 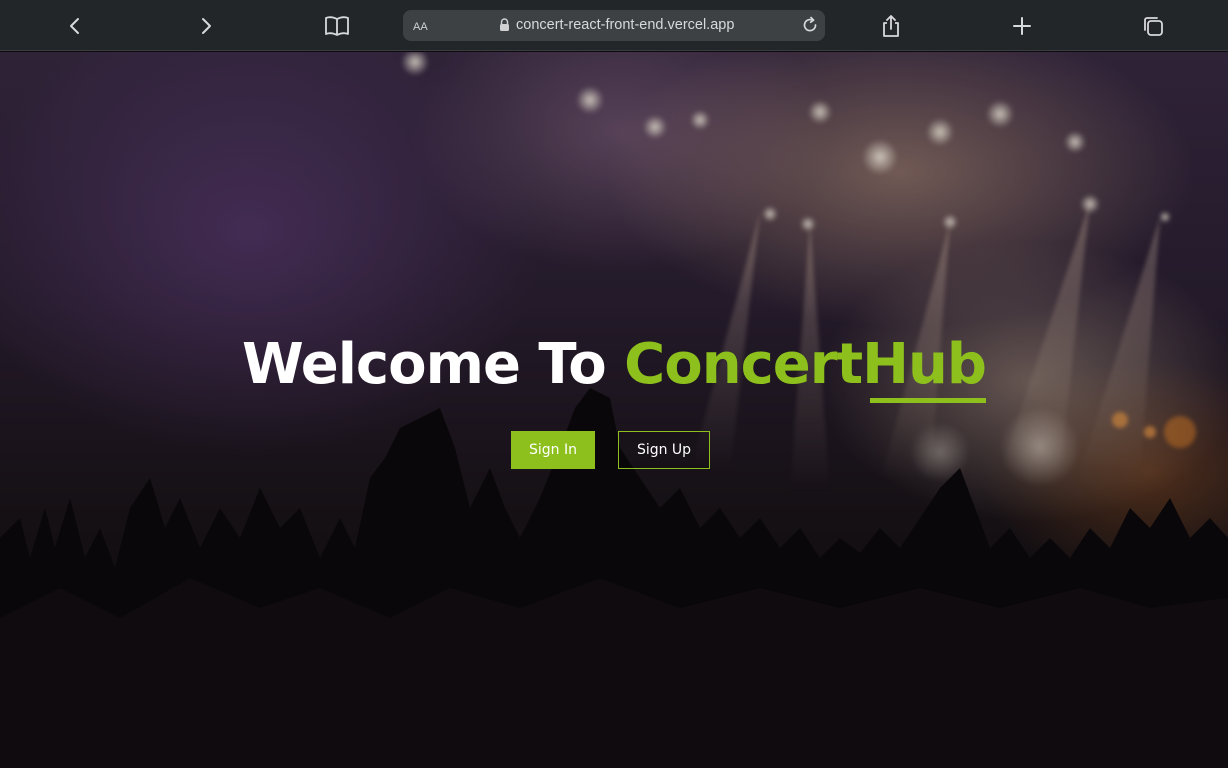 What do you see at coordinates (504, 24) in the screenshot?
I see `lock-icon` at bounding box center [504, 24].